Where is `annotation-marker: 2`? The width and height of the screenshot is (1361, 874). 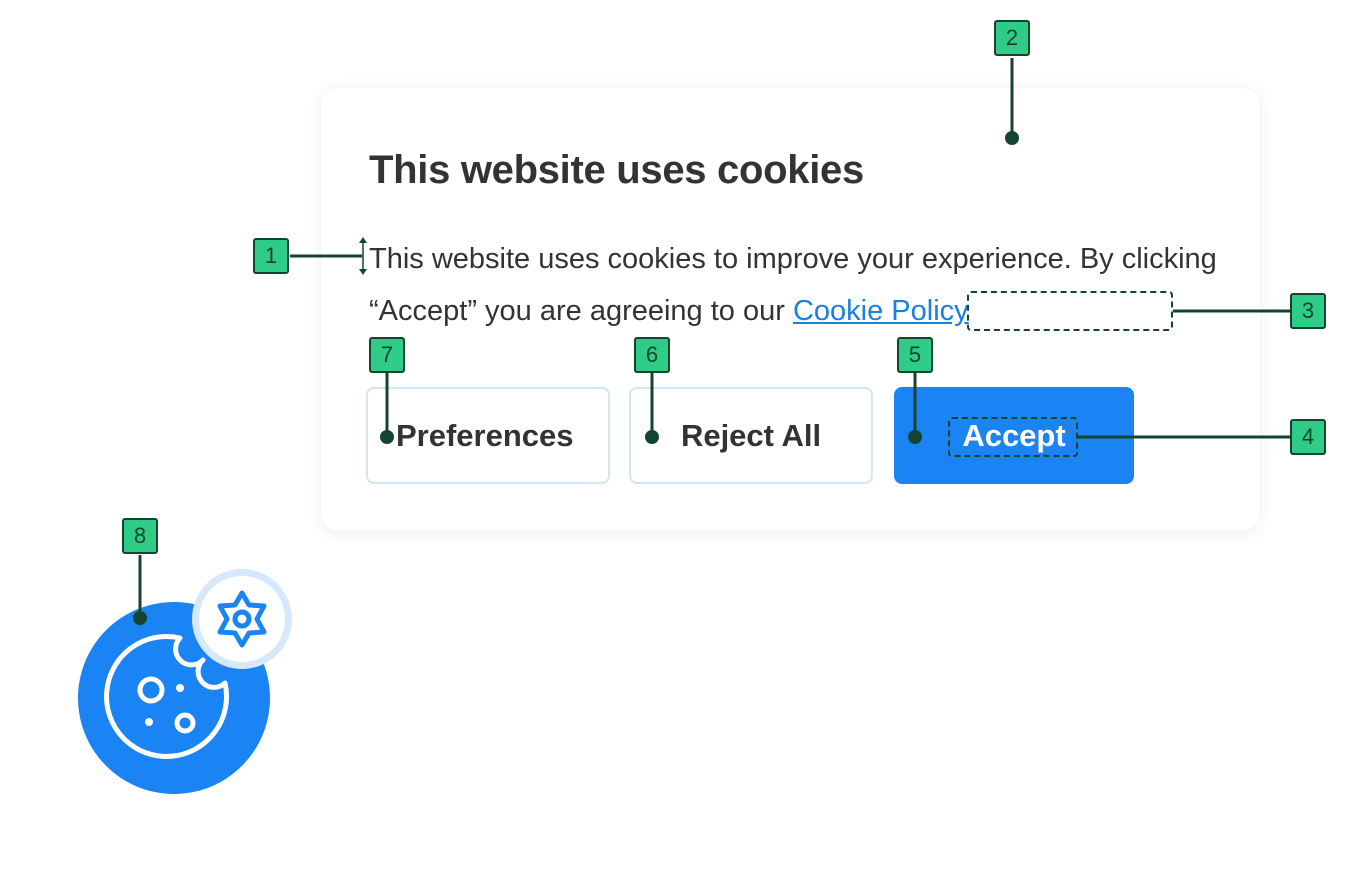 annotation-marker: 2 is located at coordinates (1012, 38).